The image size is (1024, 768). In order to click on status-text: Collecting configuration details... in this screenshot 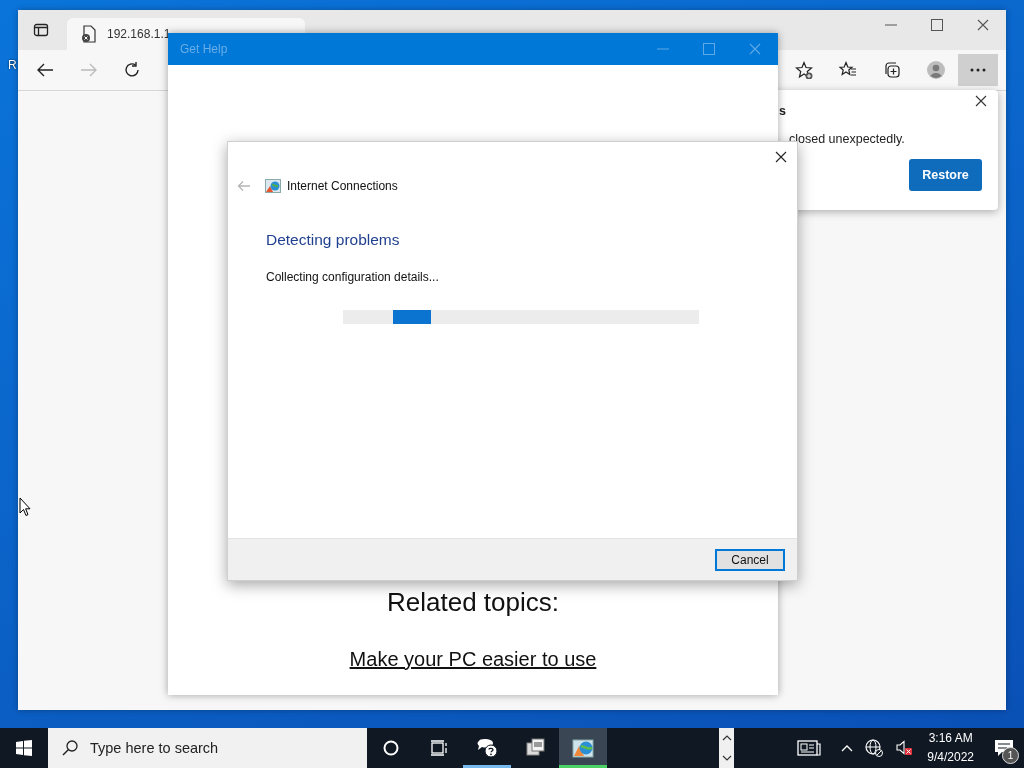, I will do `click(353, 277)`.